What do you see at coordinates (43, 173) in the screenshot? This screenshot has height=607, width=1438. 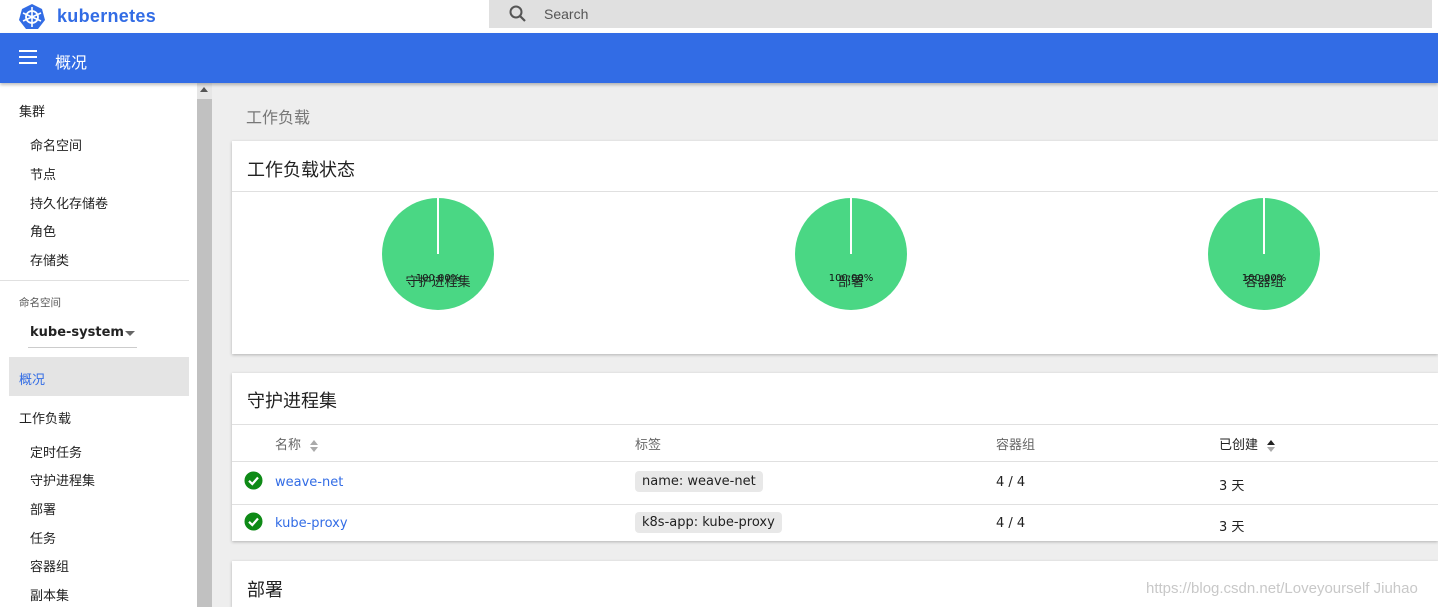 I see `sidebar-item-nodes: 节点` at bounding box center [43, 173].